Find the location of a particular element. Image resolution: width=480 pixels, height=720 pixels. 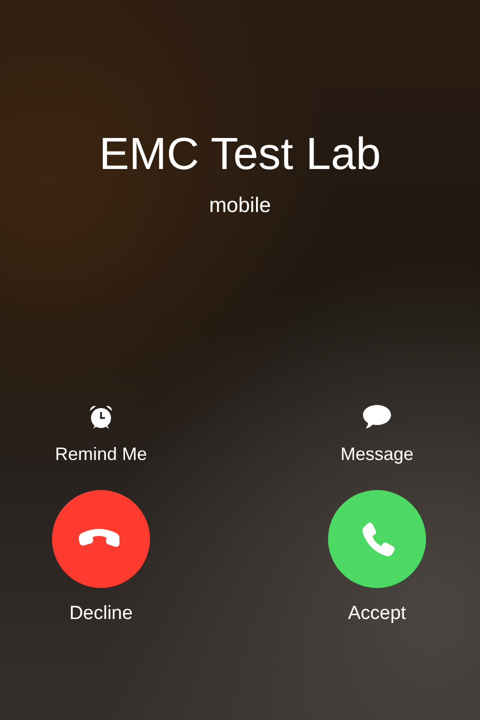

accept-label: Accept is located at coordinates (377, 614).